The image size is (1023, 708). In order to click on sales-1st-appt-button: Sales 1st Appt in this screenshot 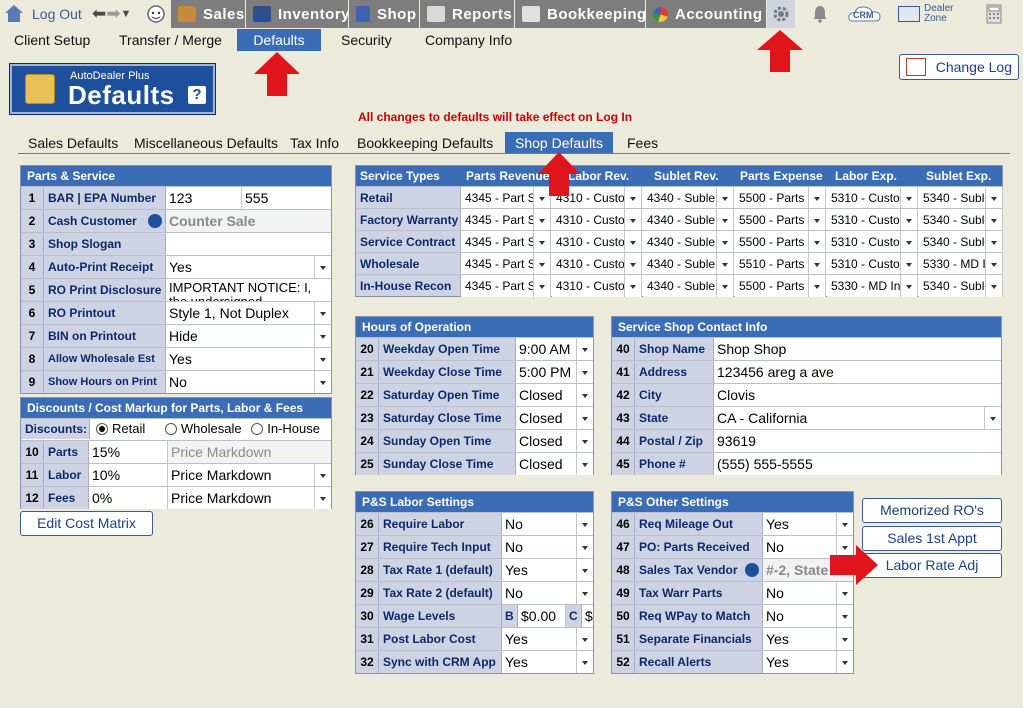, I will do `click(932, 538)`.